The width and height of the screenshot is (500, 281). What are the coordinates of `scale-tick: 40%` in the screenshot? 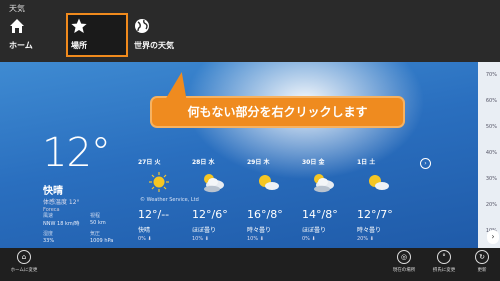 It's located at (491, 153).